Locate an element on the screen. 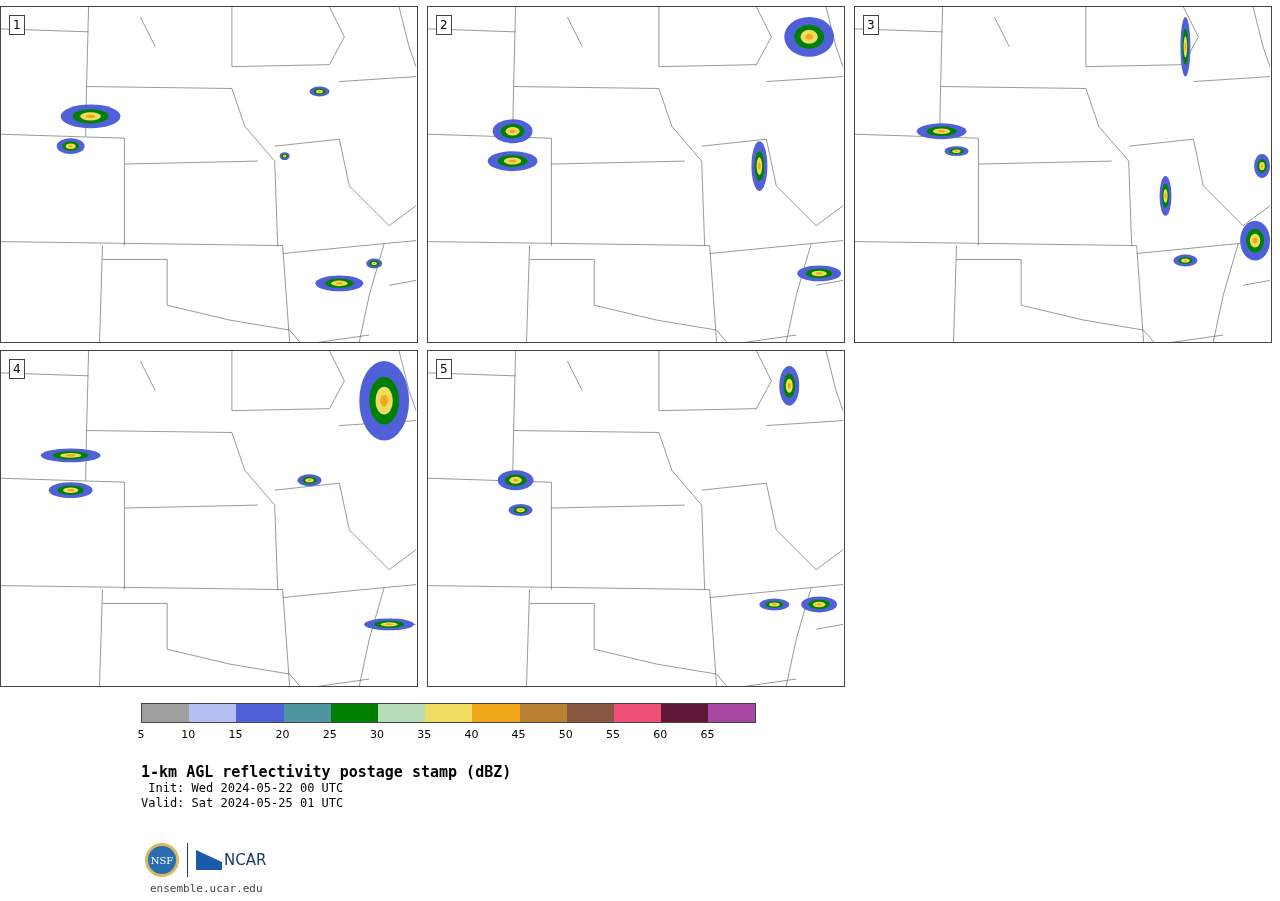  colorbar-tick-label: 45 is located at coordinates (518, 735).